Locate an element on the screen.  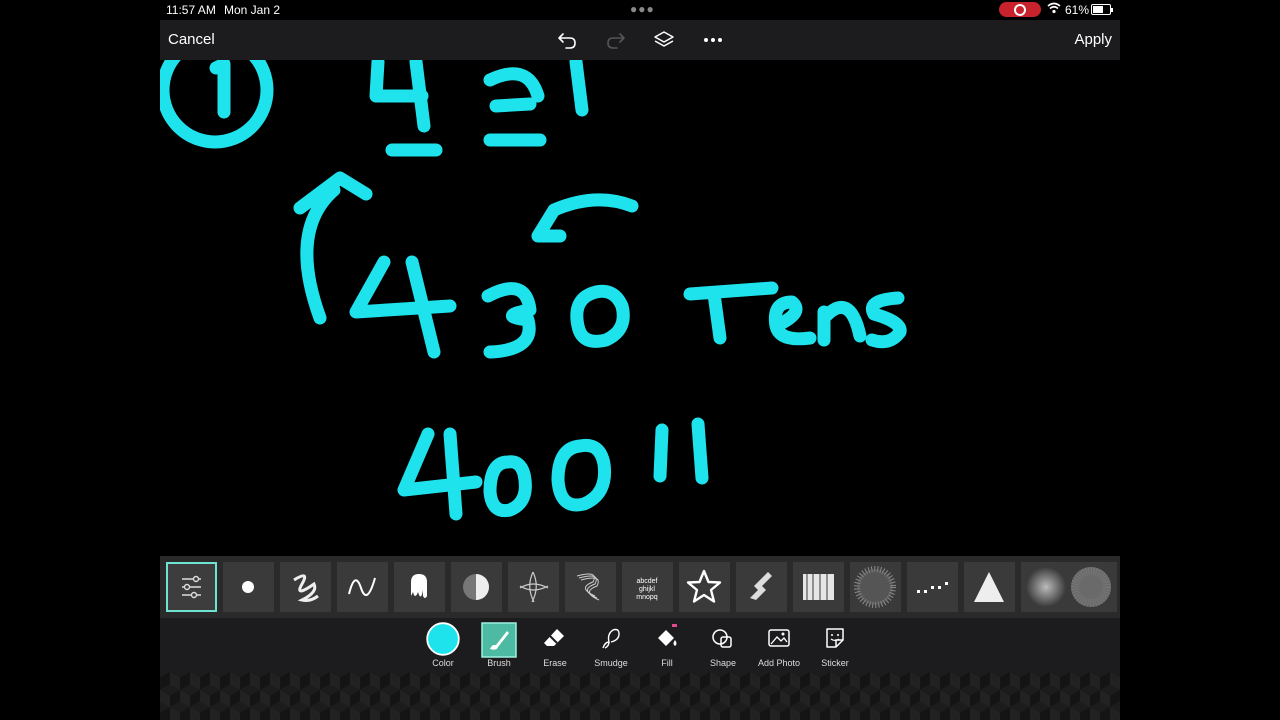
tool-erase: Erase is located at coordinates (555, 647).